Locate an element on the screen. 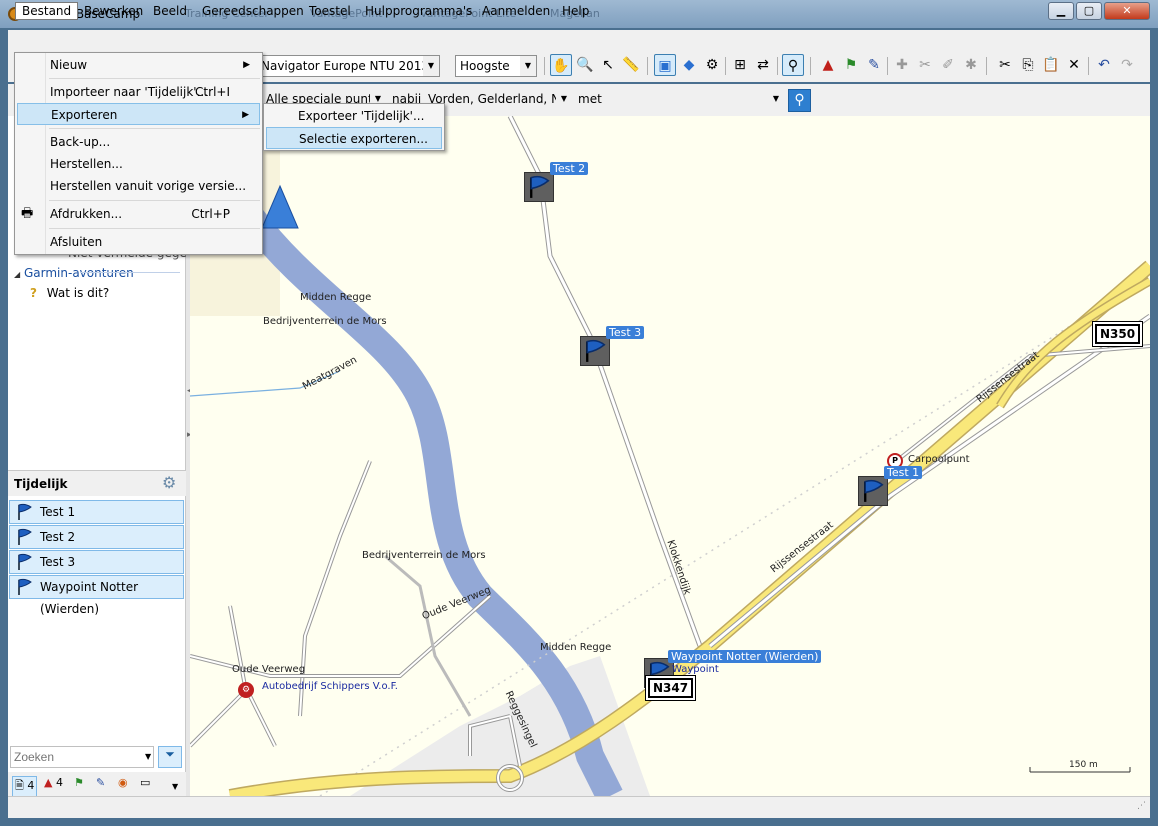 Image resolution: width=1158 pixels, height=826 pixels. menu-aanmelden: Aanmelden is located at coordinates (516, 12).